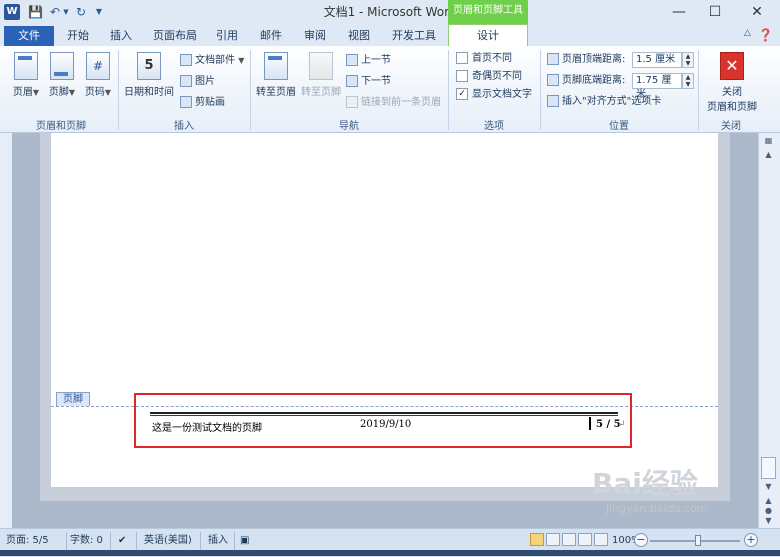 The width and height of the screenshot is (780, 557). What do you see at coordinates (751, 540) in the screenshot?
I see `zoom-in-icon: +` at bounding box center [751, 540].